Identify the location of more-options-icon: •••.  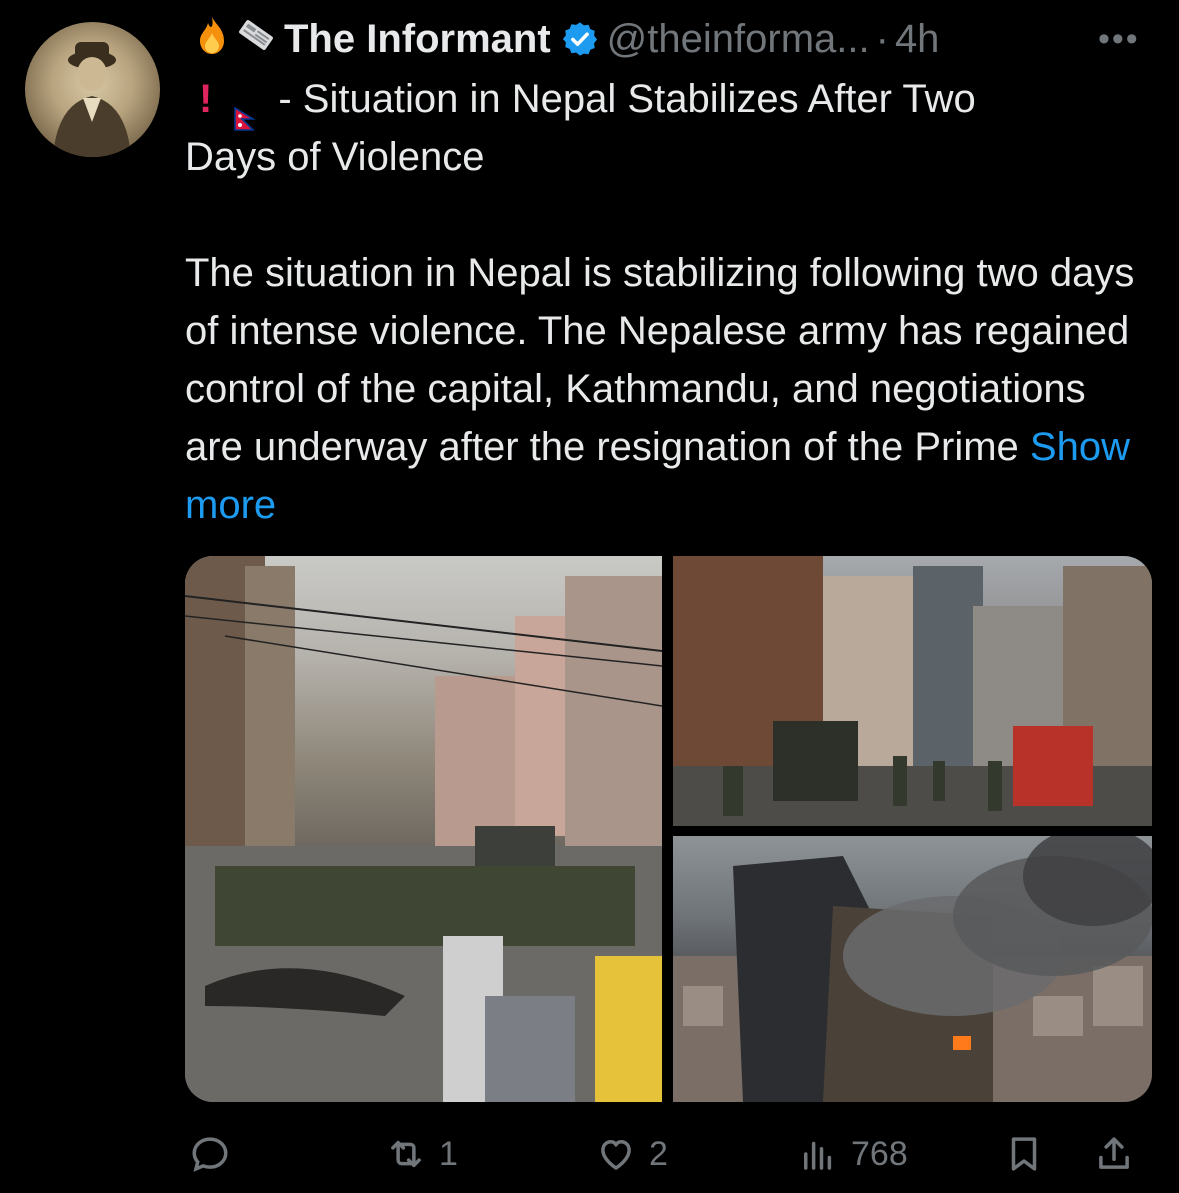
(1119, 39).